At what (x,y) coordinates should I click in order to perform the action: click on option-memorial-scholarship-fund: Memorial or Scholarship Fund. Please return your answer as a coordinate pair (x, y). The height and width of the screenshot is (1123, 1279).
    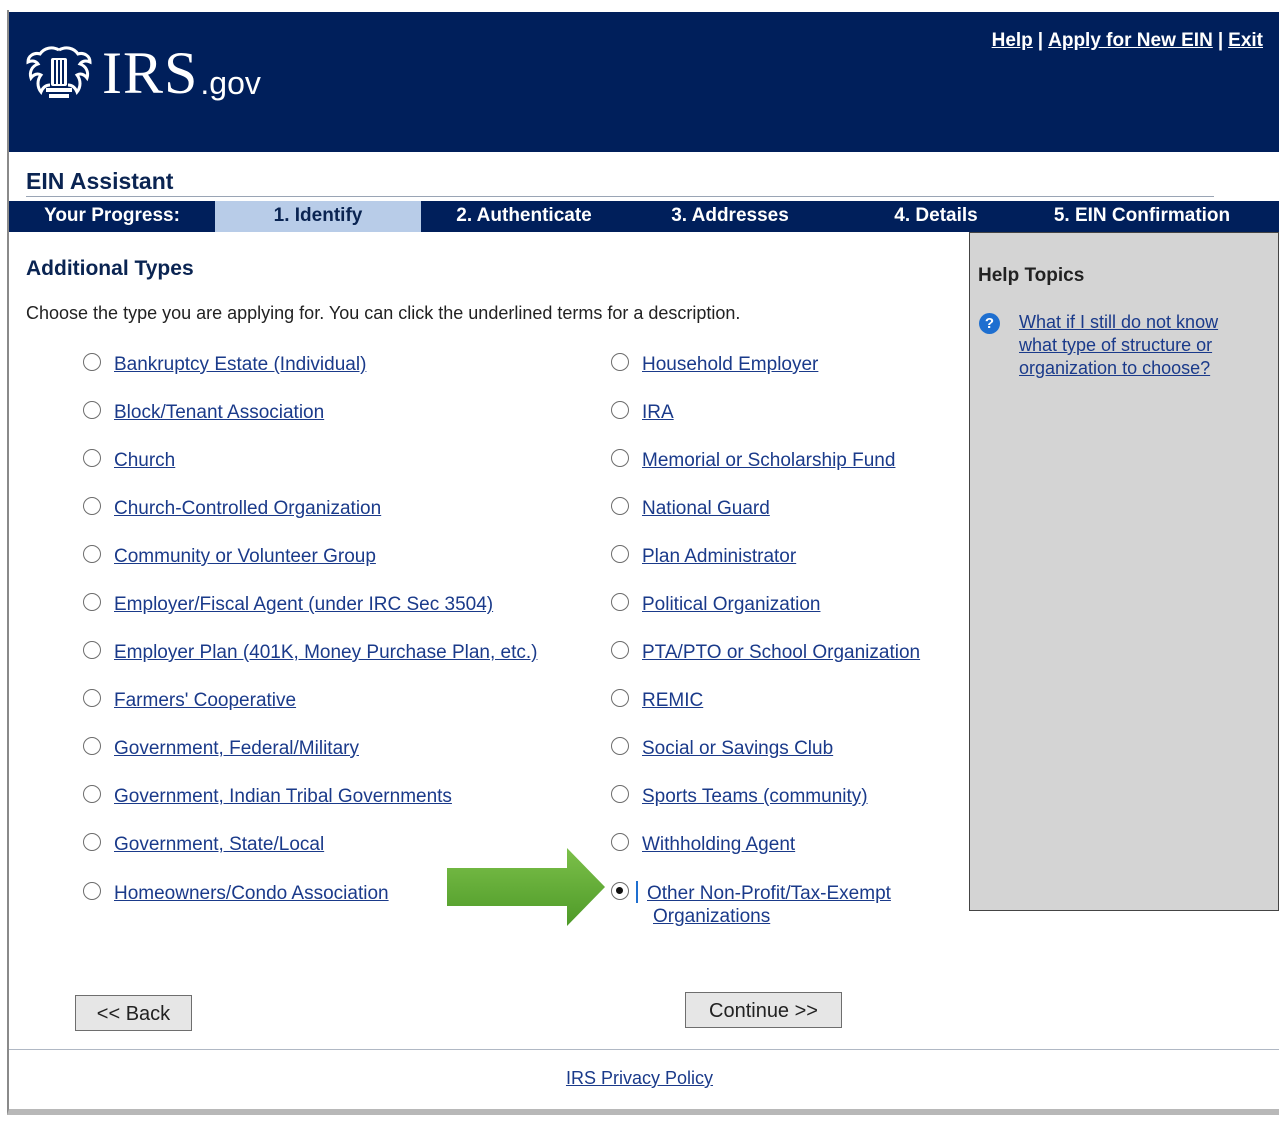
    Looking at the image, I should click on (753, 460).